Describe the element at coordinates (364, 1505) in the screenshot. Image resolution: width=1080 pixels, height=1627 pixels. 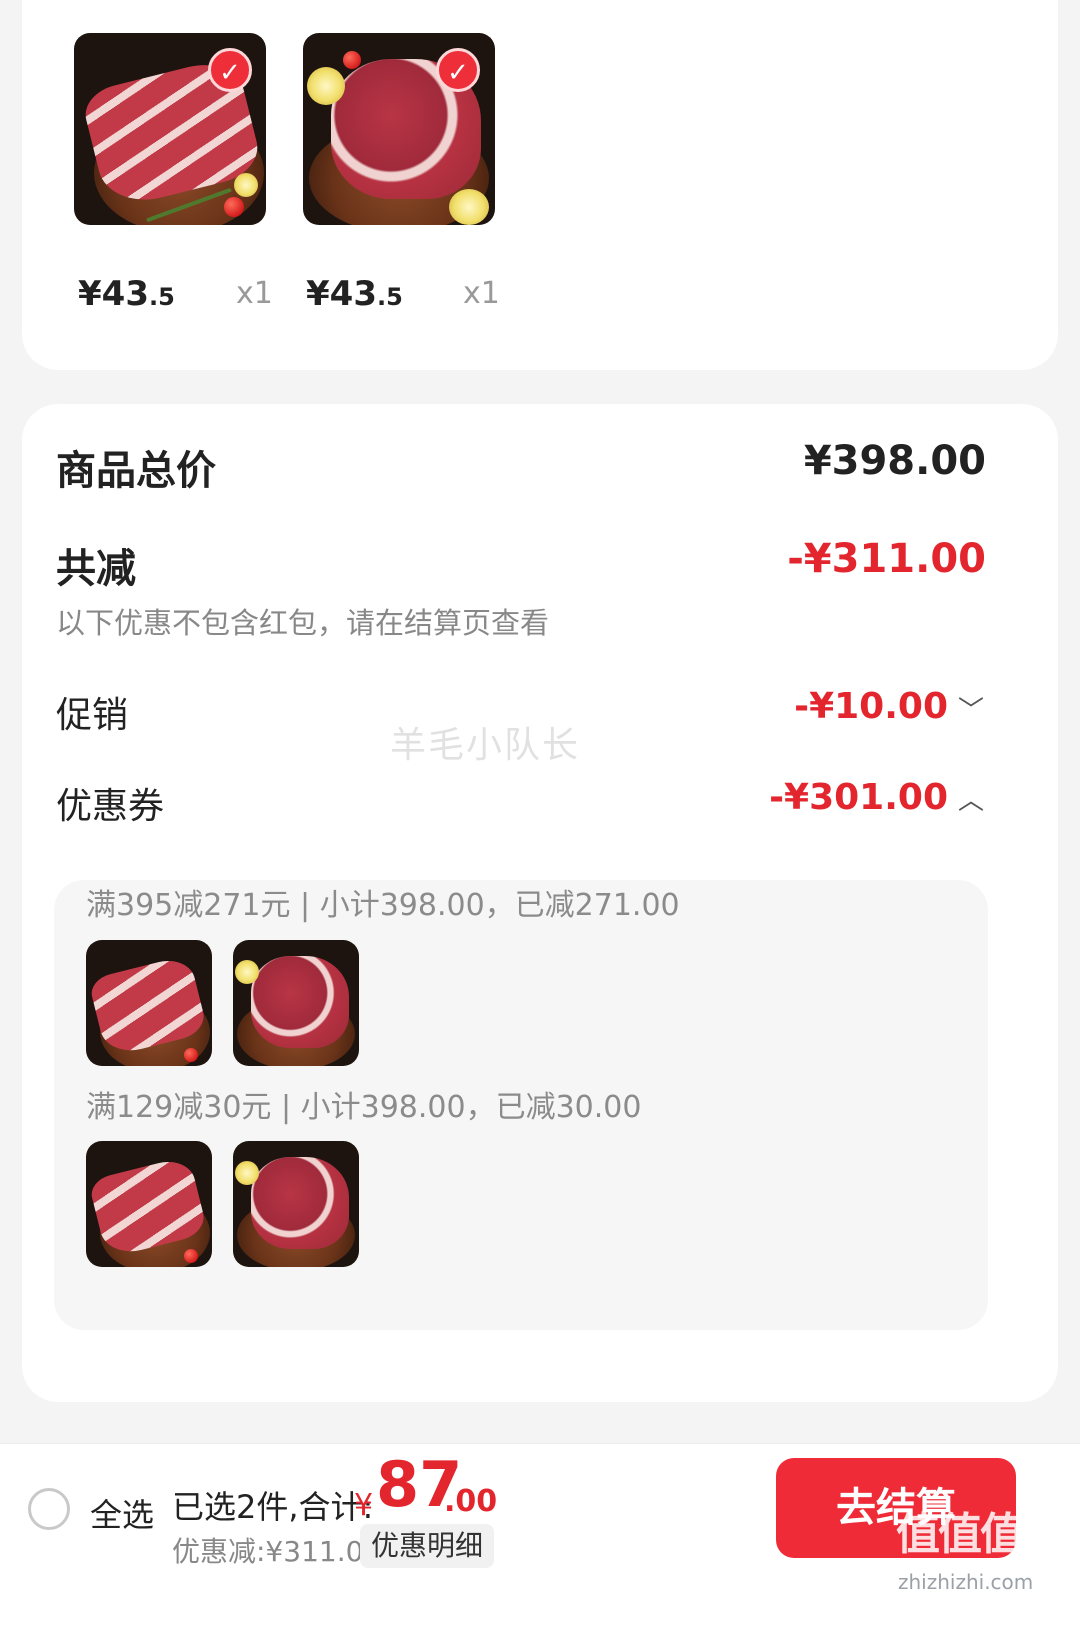
I see `total-currency: ¥` at that location.